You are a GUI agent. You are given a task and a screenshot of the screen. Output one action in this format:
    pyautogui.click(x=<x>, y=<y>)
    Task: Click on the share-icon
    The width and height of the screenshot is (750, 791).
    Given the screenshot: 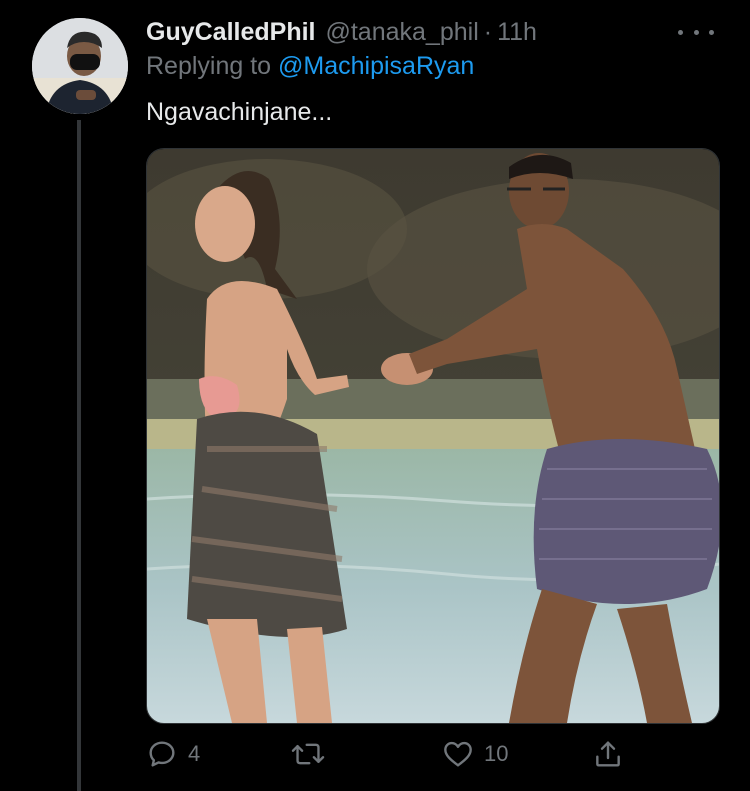 What is the action you would take?
    pyautogui.click(x=608, y=754)
    